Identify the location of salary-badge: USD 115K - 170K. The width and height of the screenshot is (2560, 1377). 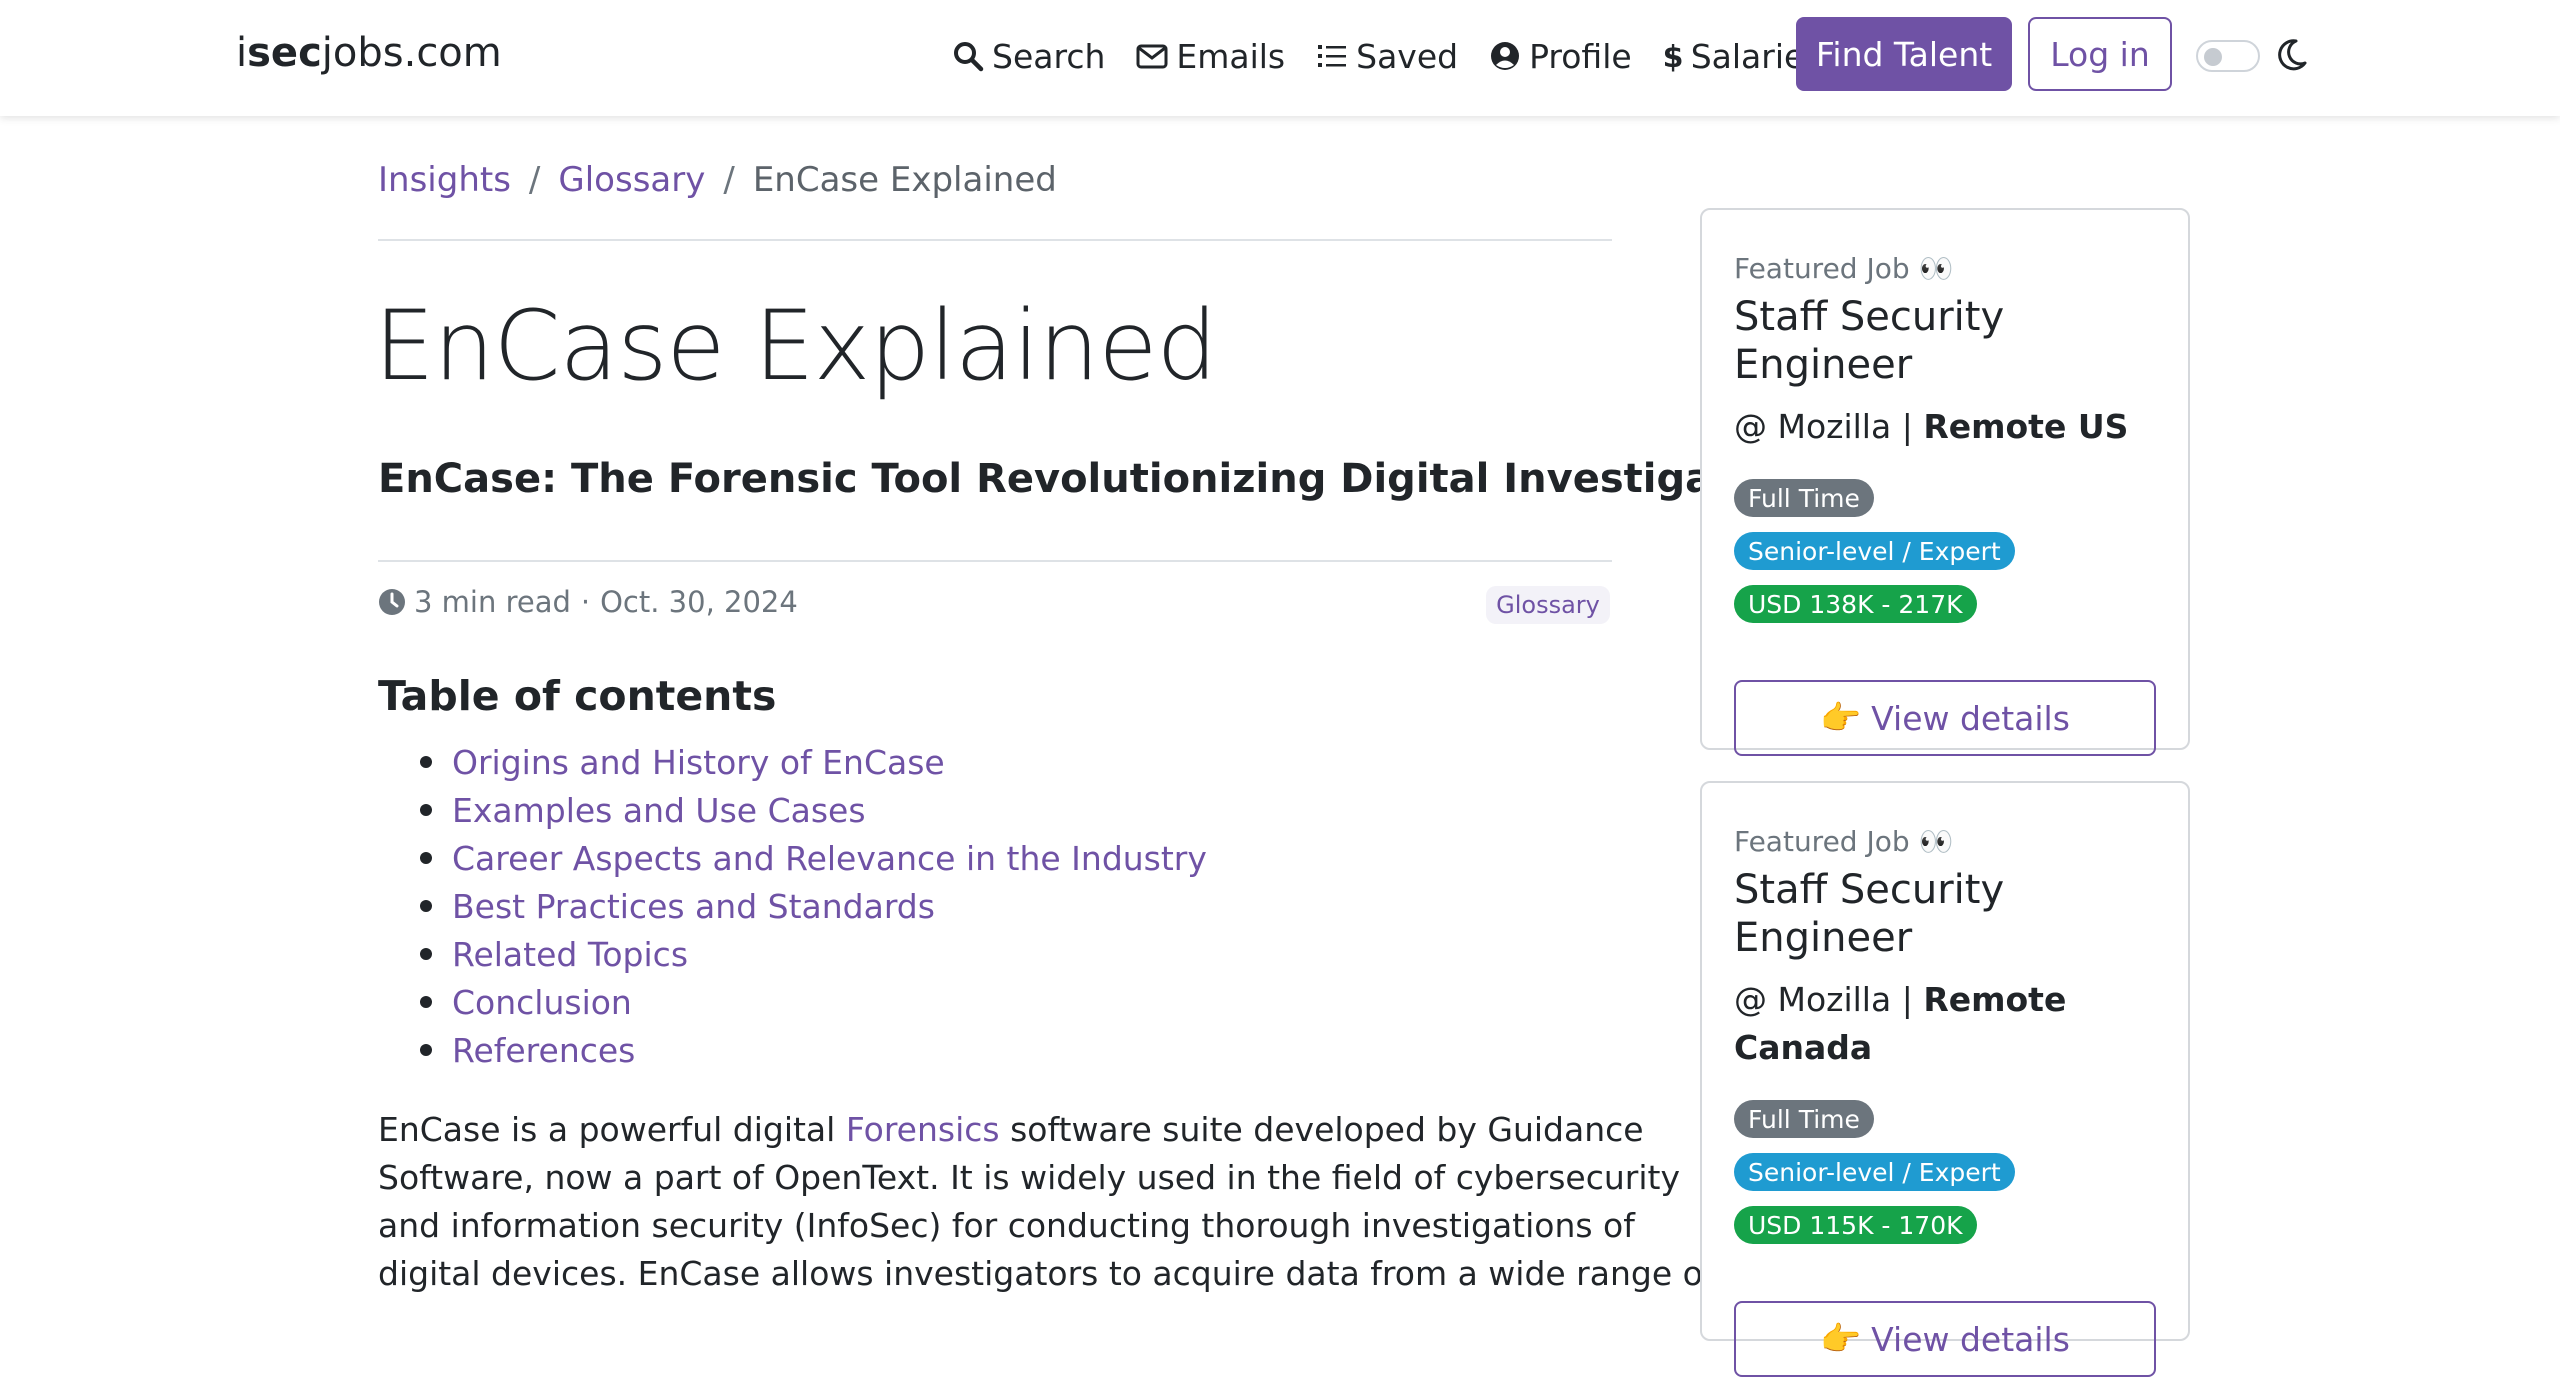
(1855, 1225).